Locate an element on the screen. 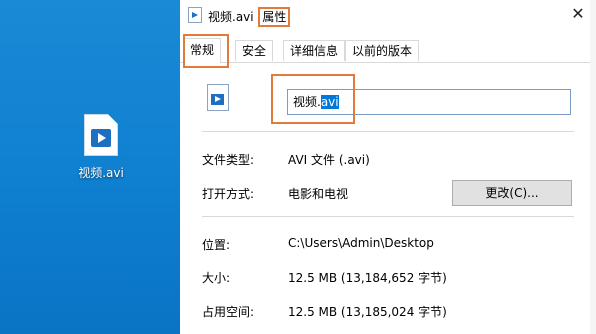  scroll-edge is located at coordinates (593, 167).